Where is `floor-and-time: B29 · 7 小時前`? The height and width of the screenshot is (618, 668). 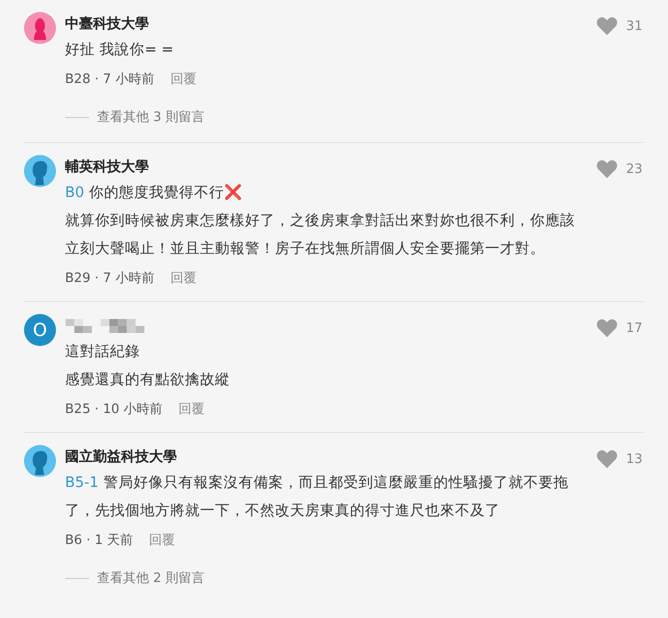 floor-and-time: B29 · 7 小時前 is located at coordinates (109, 278).